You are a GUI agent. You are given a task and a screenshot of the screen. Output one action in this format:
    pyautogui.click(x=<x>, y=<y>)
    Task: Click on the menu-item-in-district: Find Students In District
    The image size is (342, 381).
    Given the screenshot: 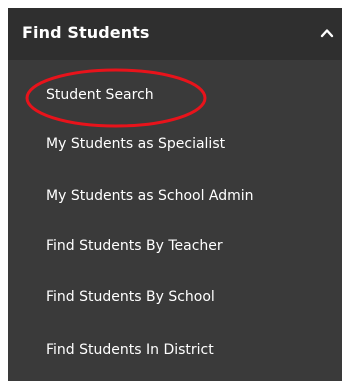 What is the action you would take?
    pyautogui.click(x=130, y=350)
    